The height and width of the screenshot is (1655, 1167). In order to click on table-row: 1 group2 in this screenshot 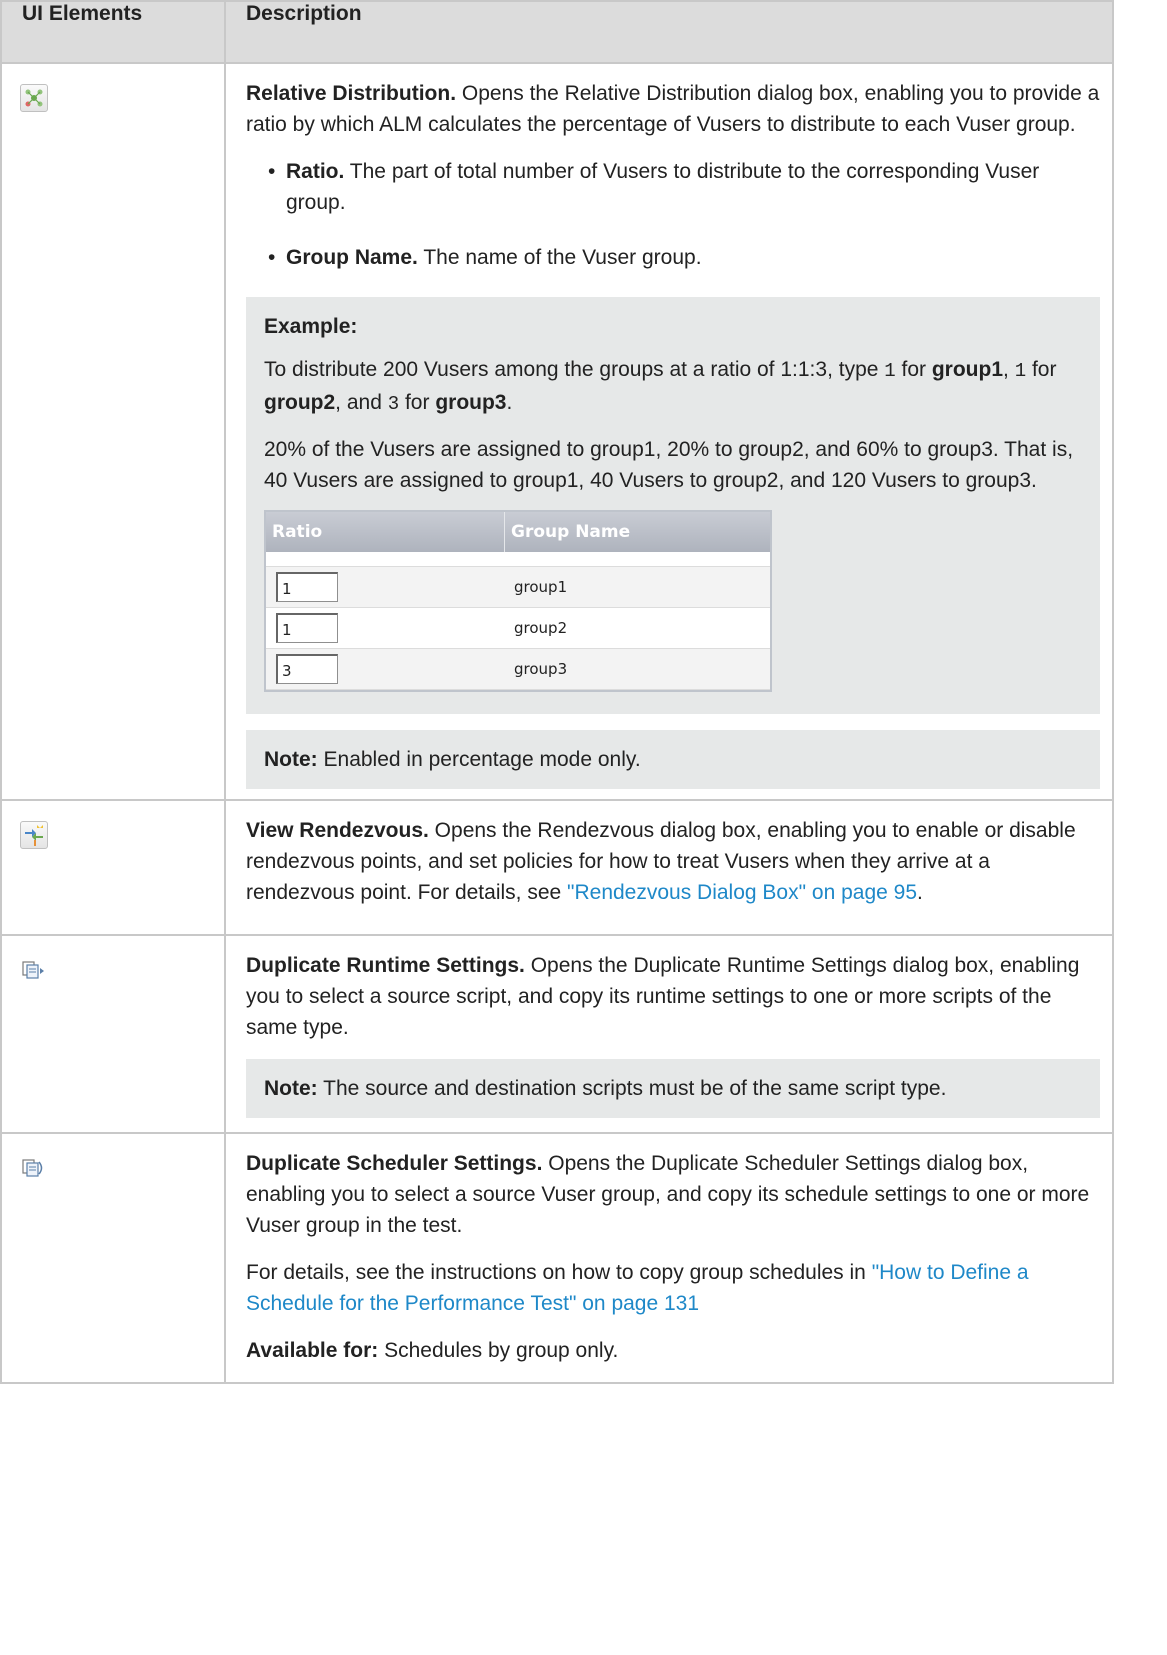, I will do `click(518, 628)`.